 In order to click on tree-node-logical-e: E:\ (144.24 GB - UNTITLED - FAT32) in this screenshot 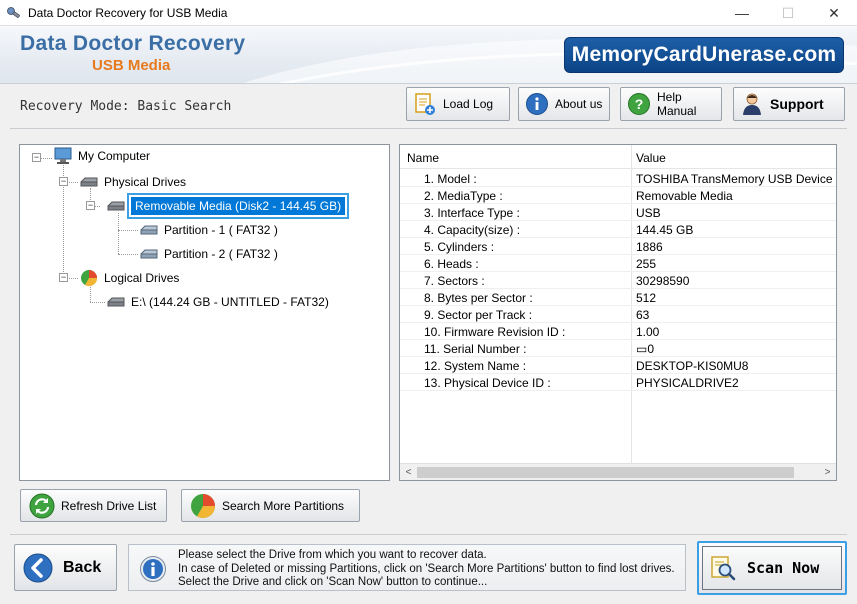, I will do `click(217, 302)`.